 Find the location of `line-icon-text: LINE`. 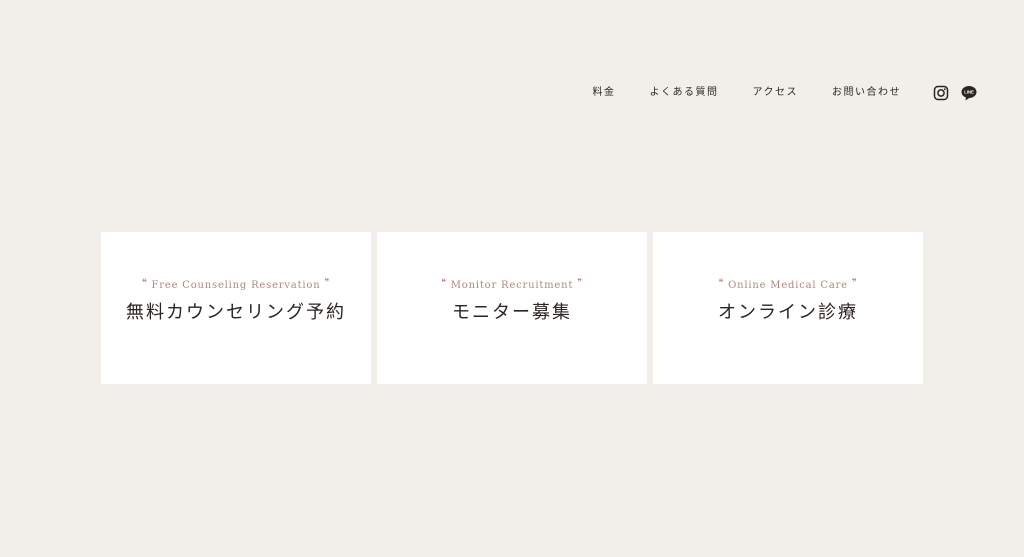

line-icon-text: LINE is located at coordinates (969, 92).